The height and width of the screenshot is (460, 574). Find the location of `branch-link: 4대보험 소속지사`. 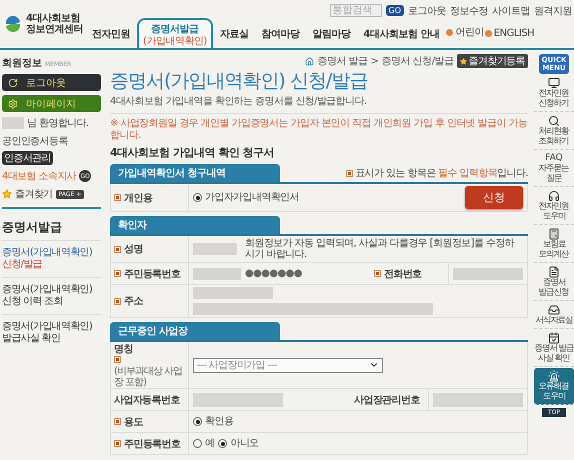

branch-link: 4대보험 소속지사 is located at coordinates (39, 176).